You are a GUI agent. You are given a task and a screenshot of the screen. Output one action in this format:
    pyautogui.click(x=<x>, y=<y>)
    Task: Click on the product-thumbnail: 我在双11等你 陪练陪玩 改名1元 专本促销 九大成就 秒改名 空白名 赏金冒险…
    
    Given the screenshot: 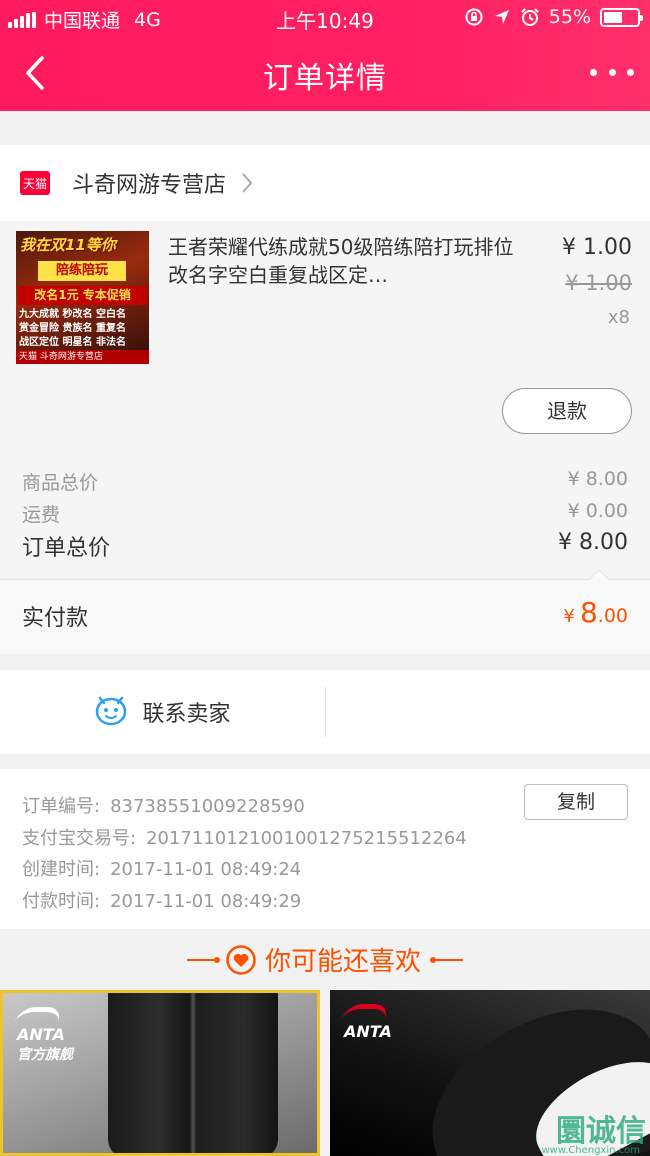 What is the action you would take?
    pyautogui.click(x=82, y=297)
    